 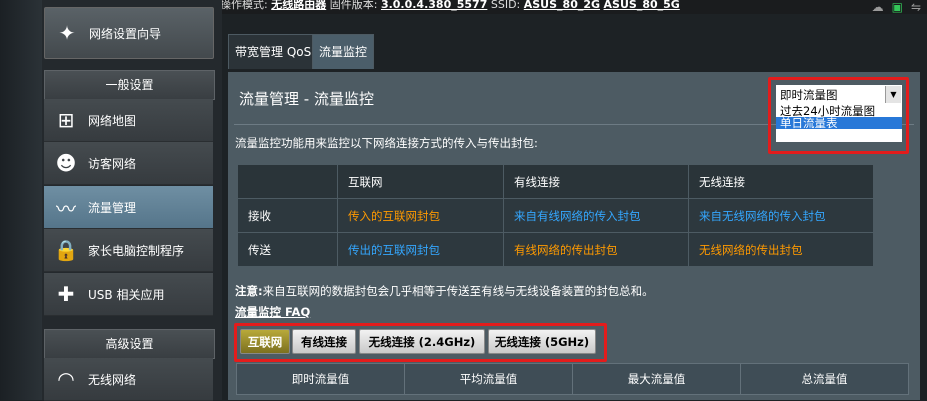 I want to click on table-cell: 传入的互联网封包, so click(x=420, y=215).